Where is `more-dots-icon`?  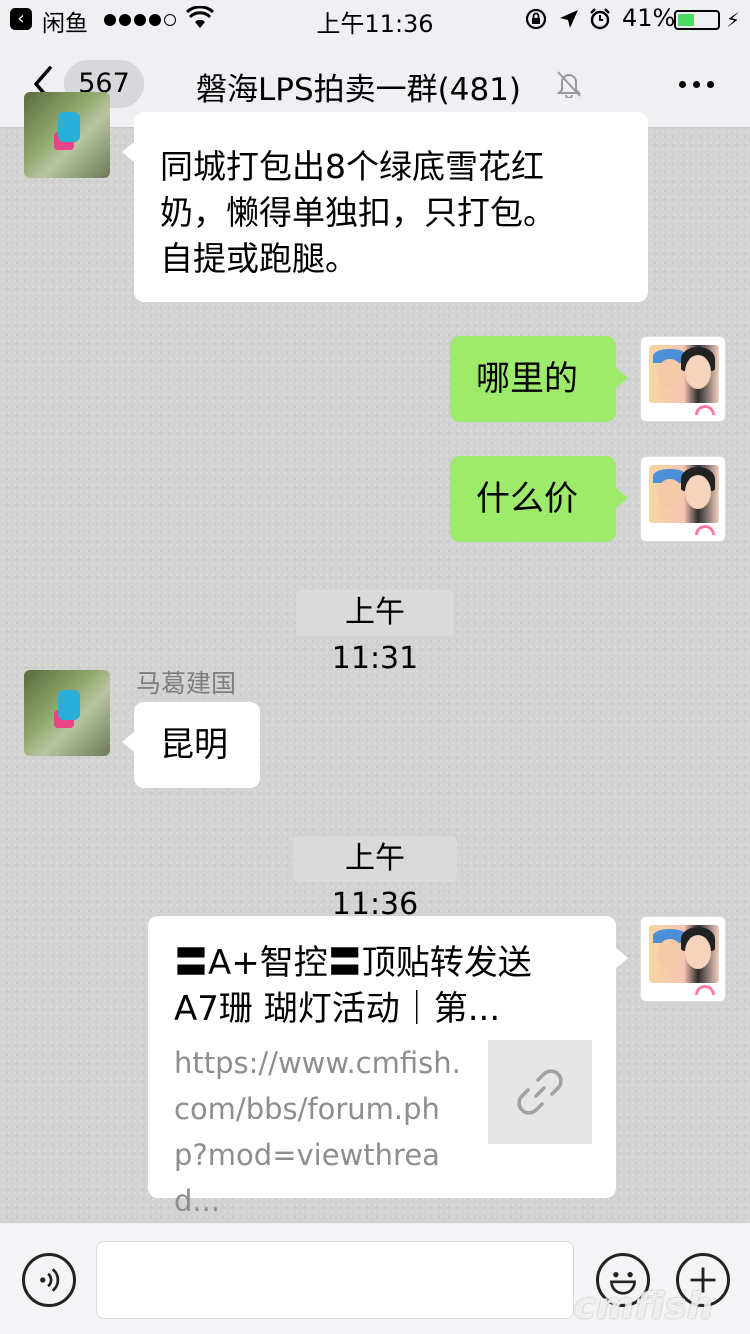 more-dots-icon is located at coordinates (696, 84).